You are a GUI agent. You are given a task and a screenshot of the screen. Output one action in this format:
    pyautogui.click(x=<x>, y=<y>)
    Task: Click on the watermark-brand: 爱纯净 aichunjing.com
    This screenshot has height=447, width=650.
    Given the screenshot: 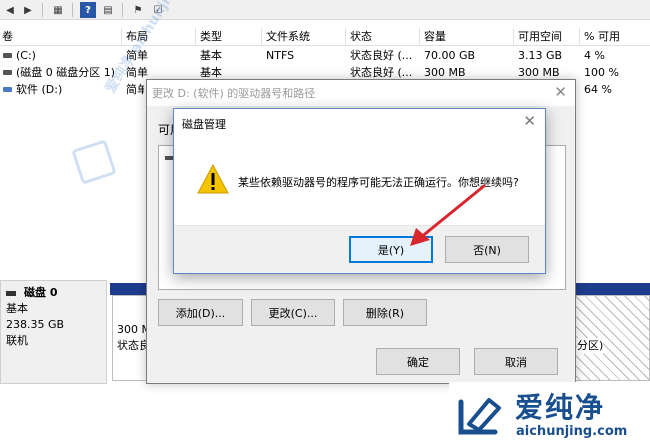 What is the action you would take?
    pyautogui.click(x=549, y=414)
    